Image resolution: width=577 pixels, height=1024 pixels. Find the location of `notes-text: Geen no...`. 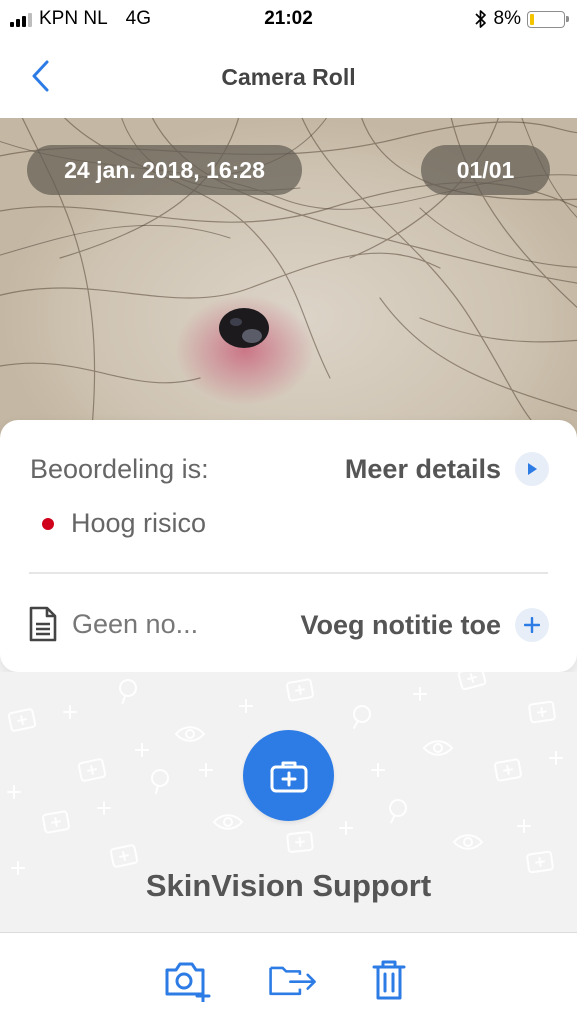

notes-text: Geen no... is located at coordinates (135, 623).